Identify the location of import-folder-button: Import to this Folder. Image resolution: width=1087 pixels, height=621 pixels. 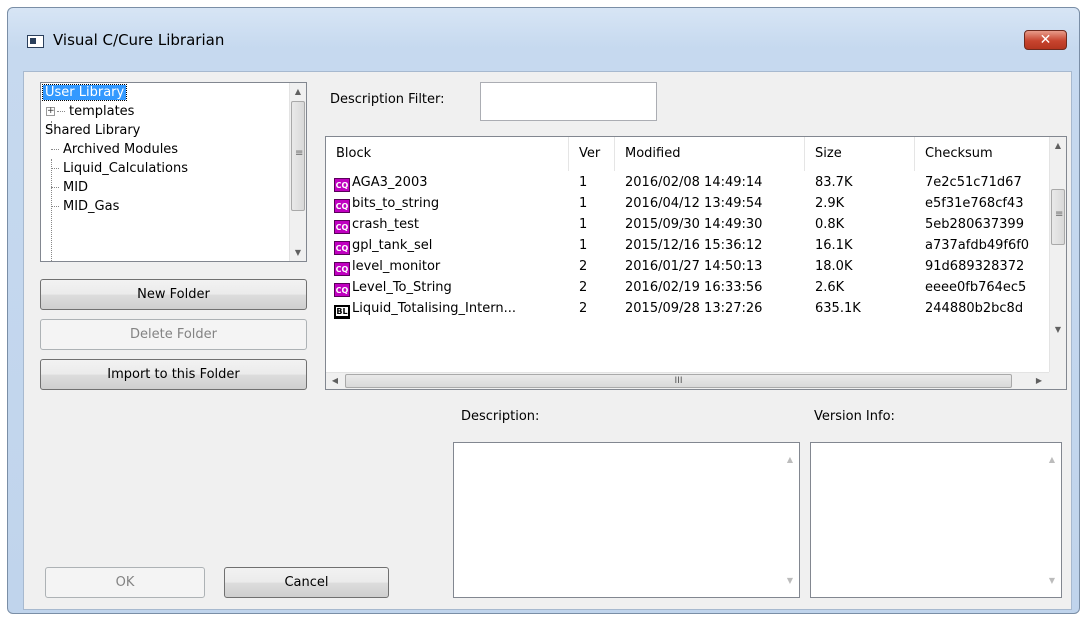
(173, 374).